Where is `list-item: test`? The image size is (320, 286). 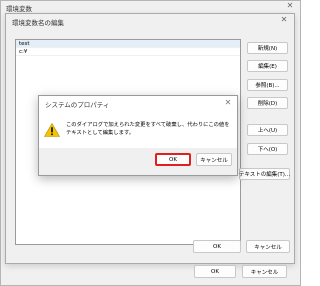 list-item: test is located at coordinates (128, 44).